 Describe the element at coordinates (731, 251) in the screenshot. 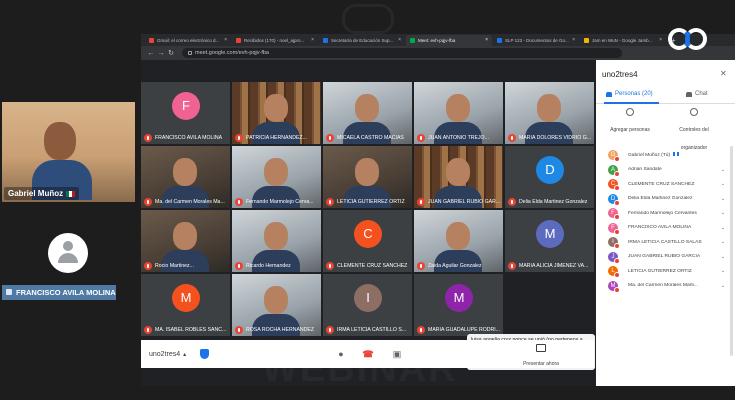

I see `scrollbar` at that location.